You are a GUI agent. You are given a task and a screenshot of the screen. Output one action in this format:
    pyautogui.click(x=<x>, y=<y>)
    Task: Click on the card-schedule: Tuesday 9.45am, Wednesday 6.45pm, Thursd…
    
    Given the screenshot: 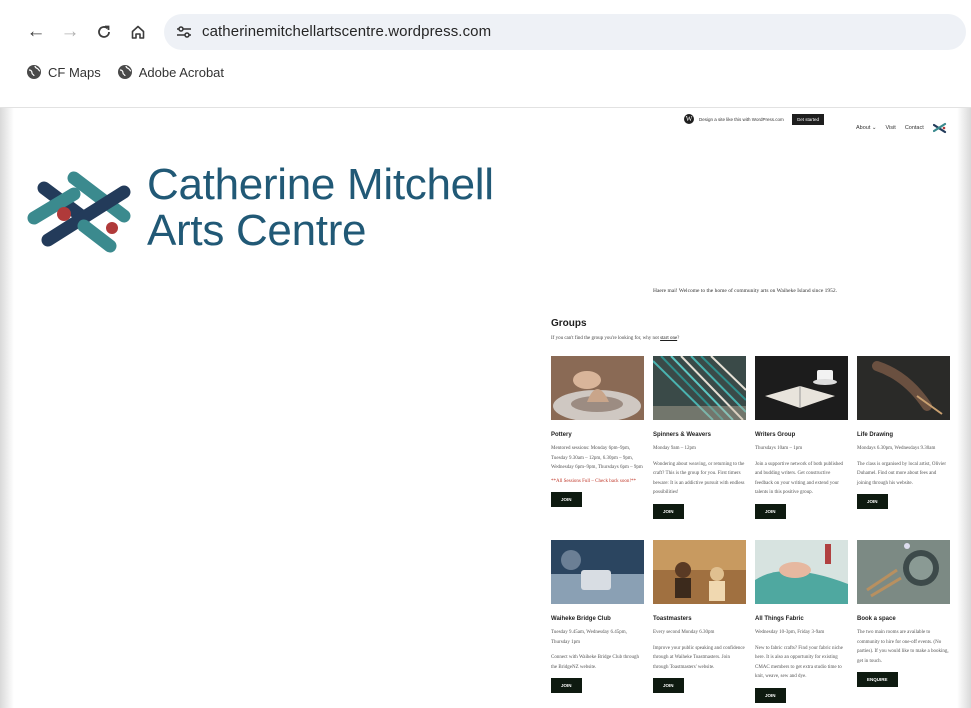 What is the action you would take?
    pyautogui.click(x=589, y=637)
    